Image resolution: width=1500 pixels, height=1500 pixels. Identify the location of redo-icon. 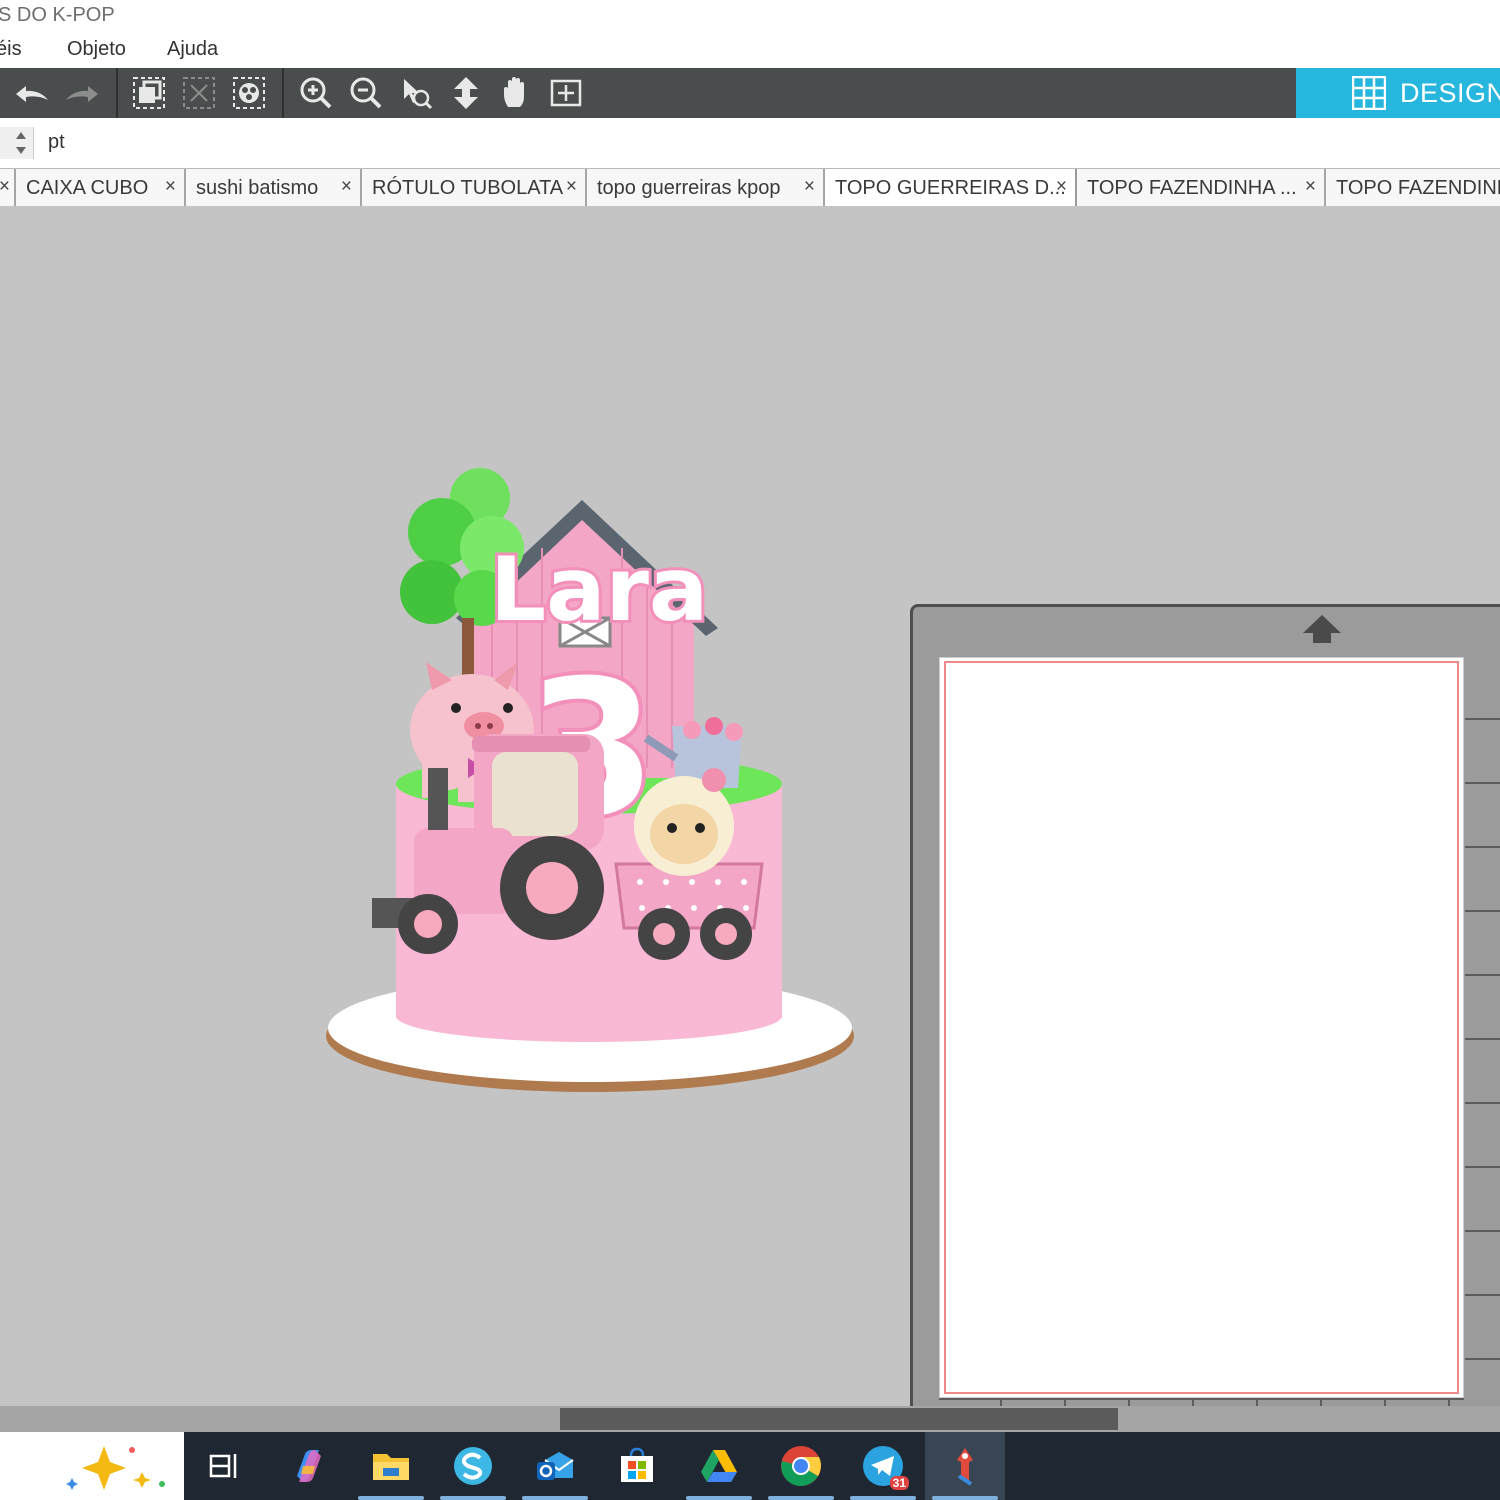
(82, 94).